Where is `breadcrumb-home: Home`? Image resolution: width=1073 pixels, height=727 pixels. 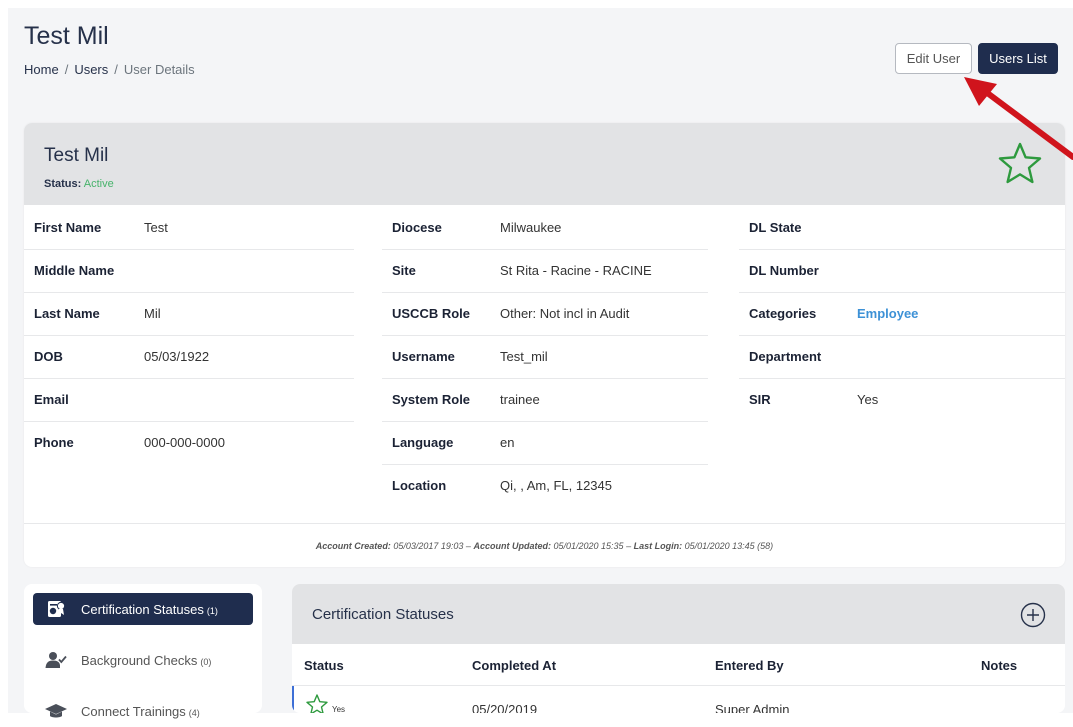
breadcrumb-home: Home is located at coordinates (41, 69).